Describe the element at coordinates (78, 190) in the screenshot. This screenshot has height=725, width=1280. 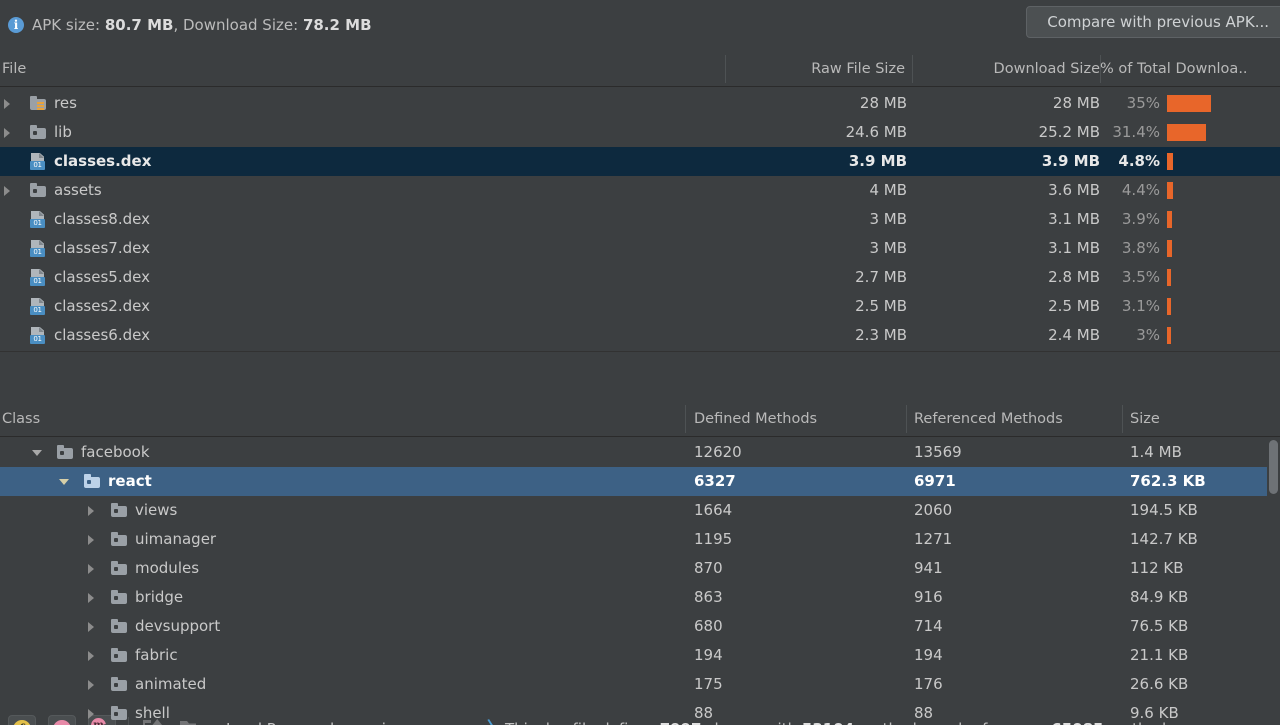
I see `file-name: assets` at that location.